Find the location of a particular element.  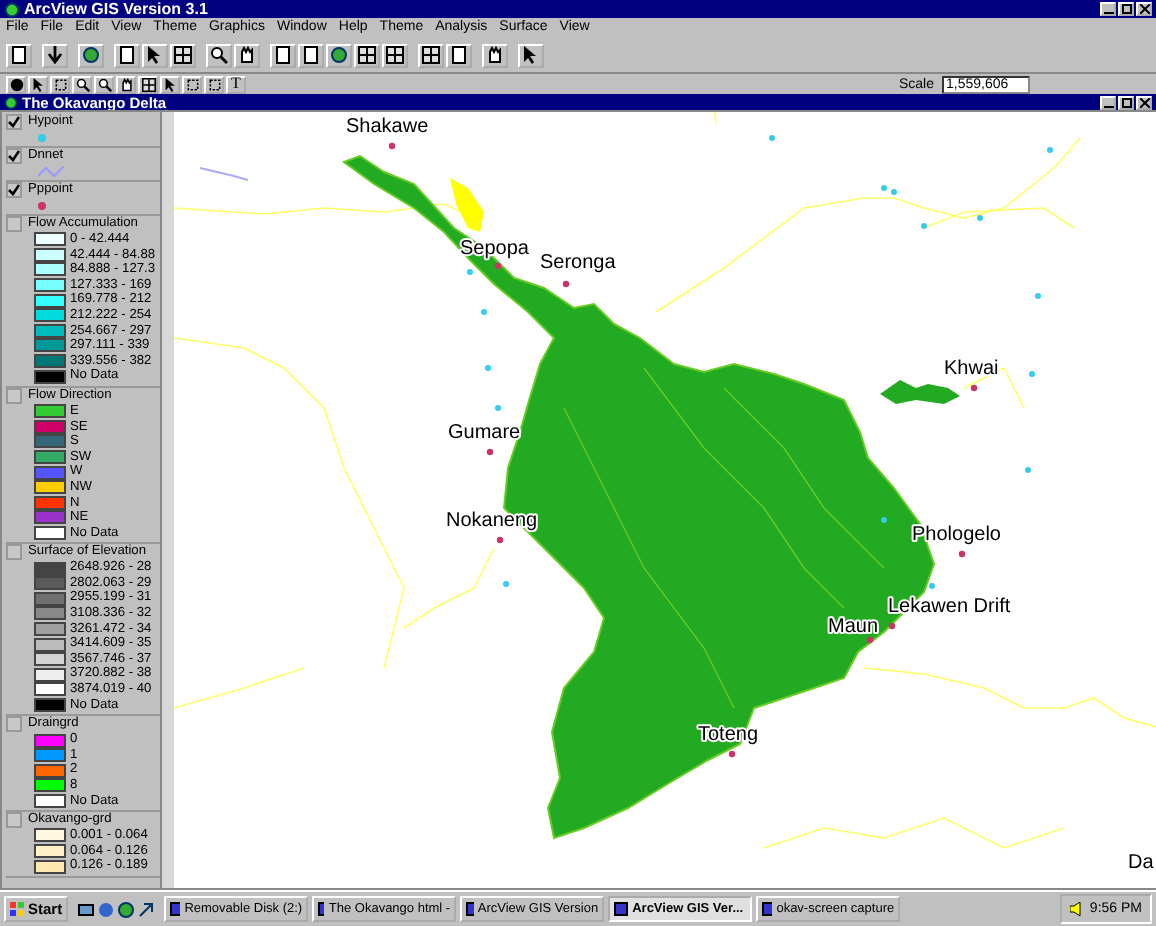

scrollbar is located at coordinates (167, 500).